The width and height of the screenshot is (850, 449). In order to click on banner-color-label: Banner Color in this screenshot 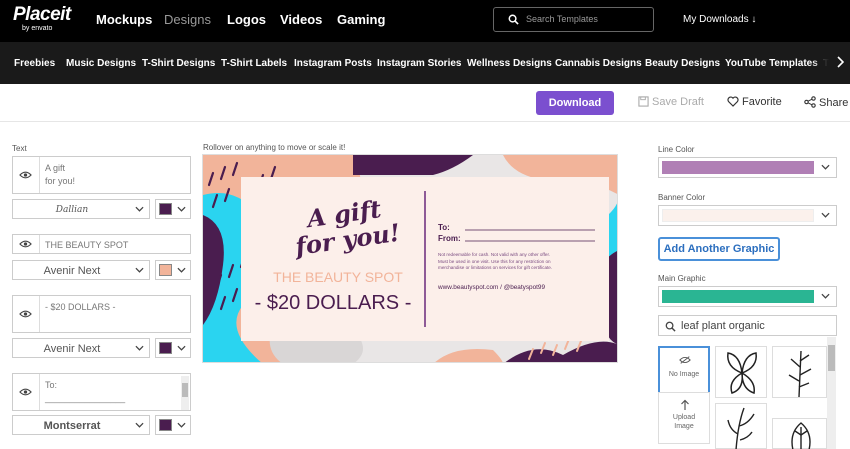, I will do `click(682, 197)`.